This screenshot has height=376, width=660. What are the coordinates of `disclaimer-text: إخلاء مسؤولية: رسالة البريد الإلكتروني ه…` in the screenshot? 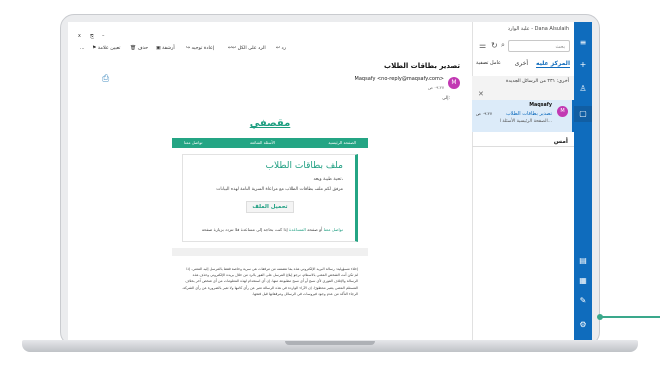 It's located at (270, 281).